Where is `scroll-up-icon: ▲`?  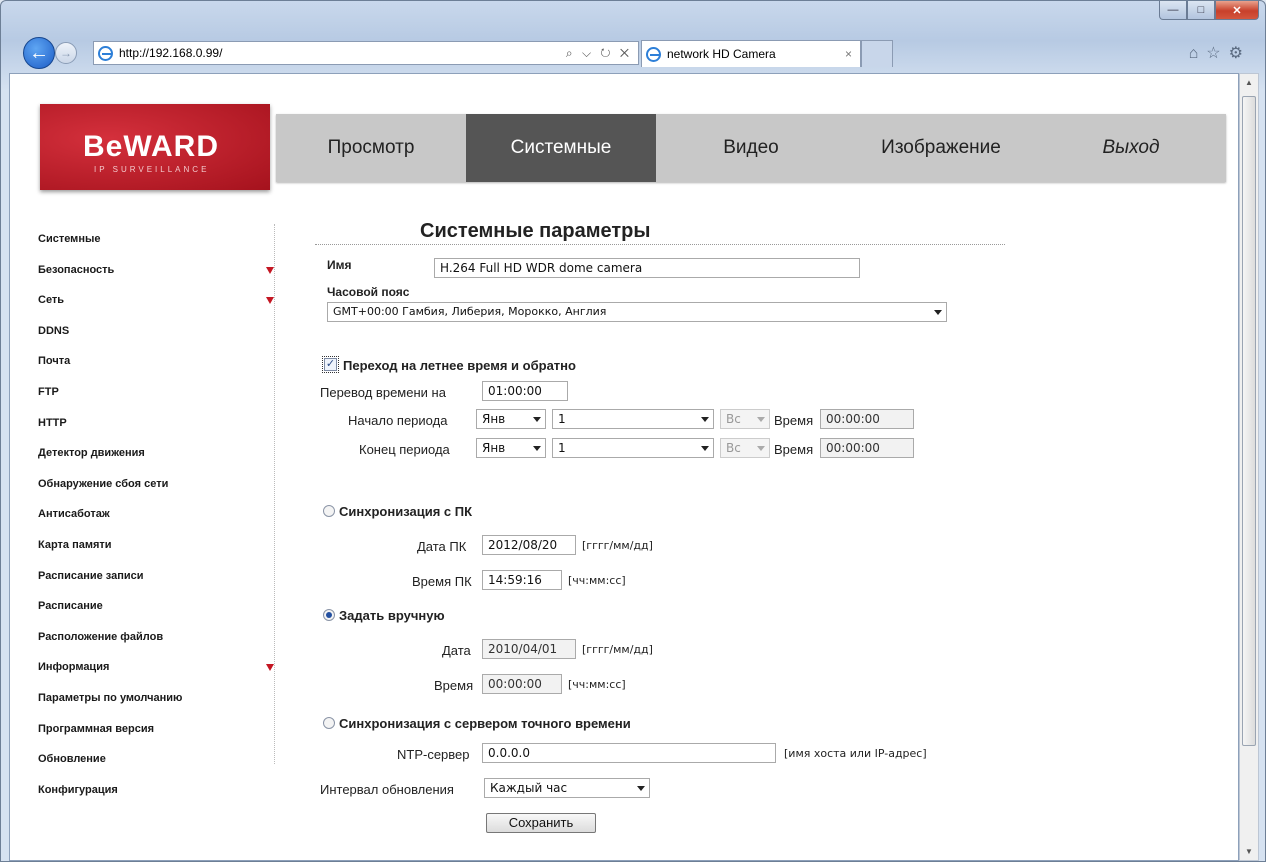
scroll-up-icon: ▲ is located at coordinates (1249, 82).